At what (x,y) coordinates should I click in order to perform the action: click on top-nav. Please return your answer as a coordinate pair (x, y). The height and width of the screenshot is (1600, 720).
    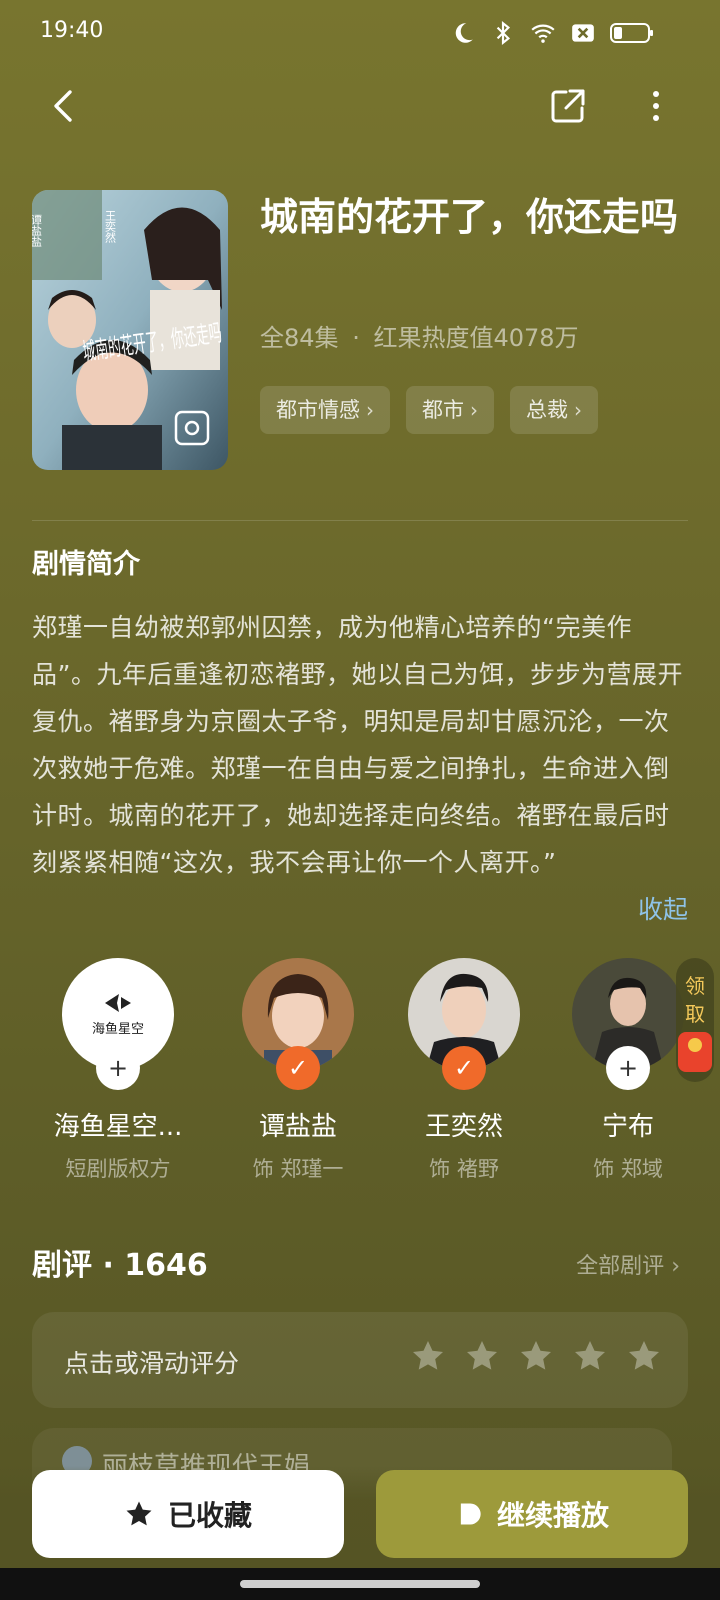
    Looking at the image, I should click on (360, 106).